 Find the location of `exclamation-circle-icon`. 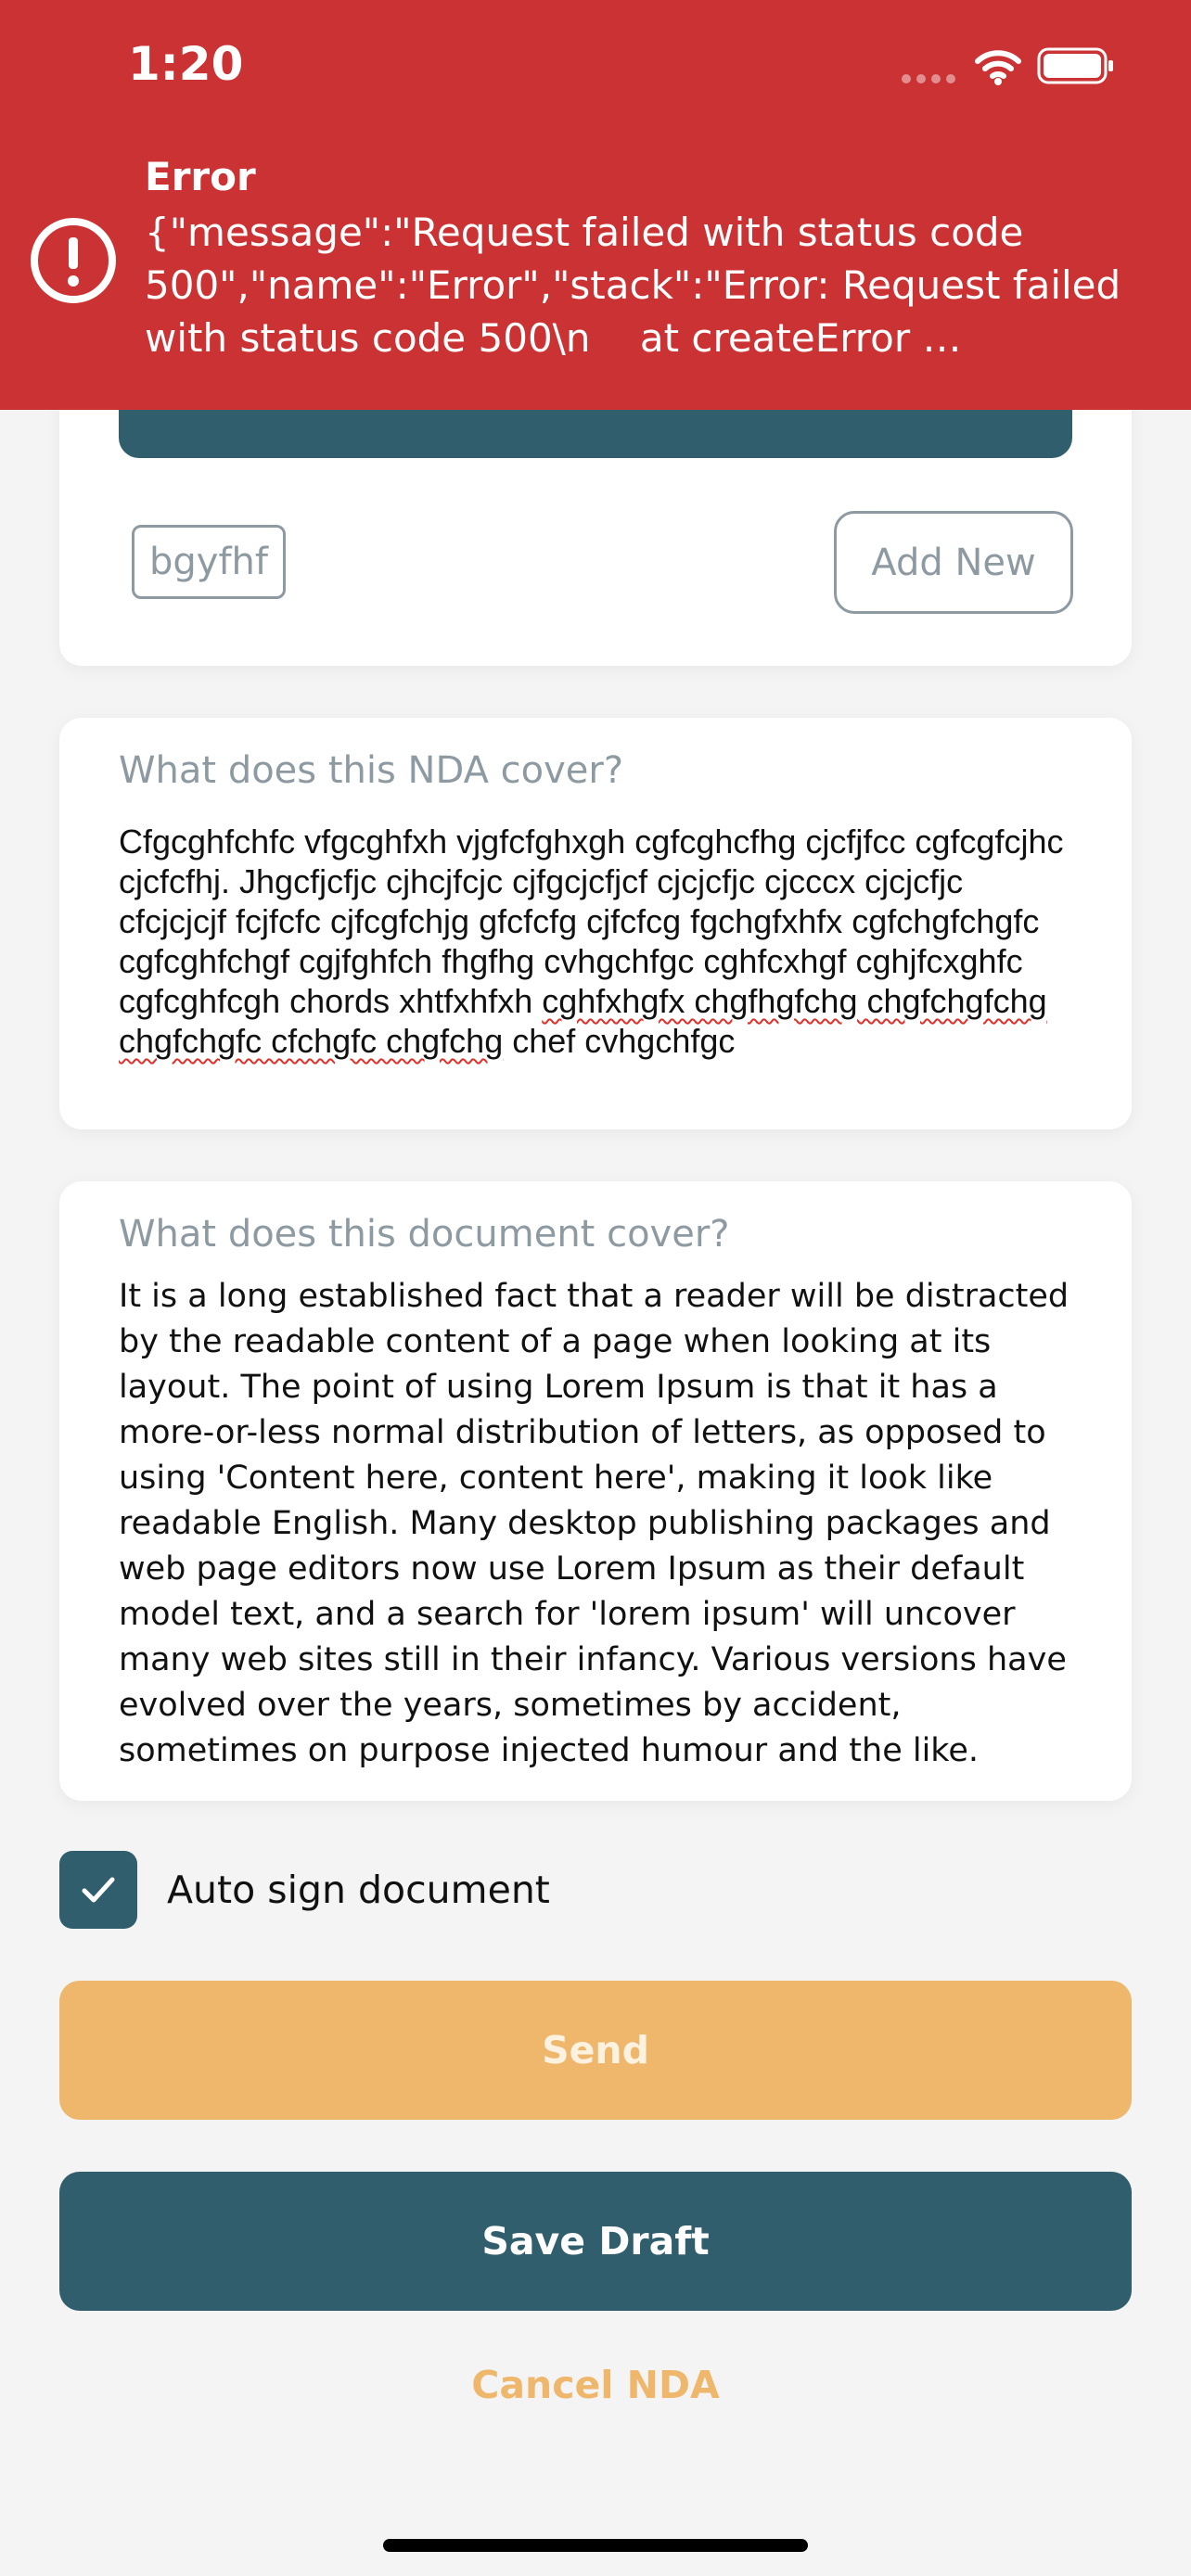

exclamation-circle-icon is located at coordinates (73, 261).